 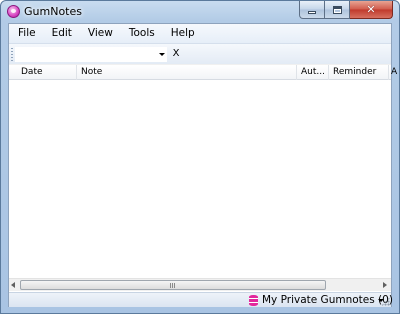 What do you see at coordinates (187, 72) in the screenshot?
I see `column-note: Note` at bounding box center [187, 72].